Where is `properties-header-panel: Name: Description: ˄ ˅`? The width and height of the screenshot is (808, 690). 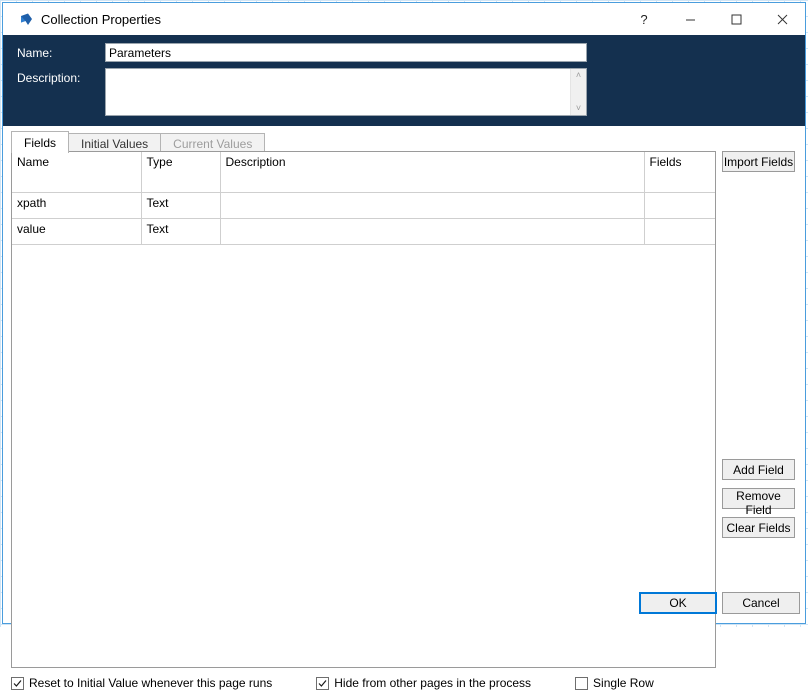
properties-header-panel: Name: Description: ˄ ˅ is located at coordinates (404, 80).